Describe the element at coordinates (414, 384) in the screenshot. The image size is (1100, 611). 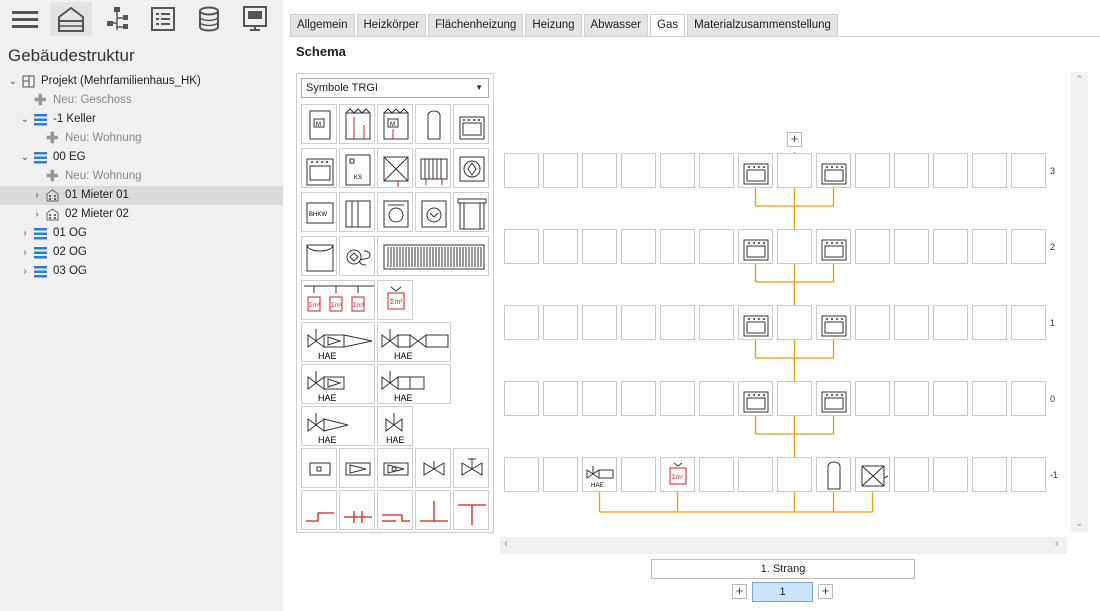
I see `hae-meter-compact-symbol: HAE` at that location.